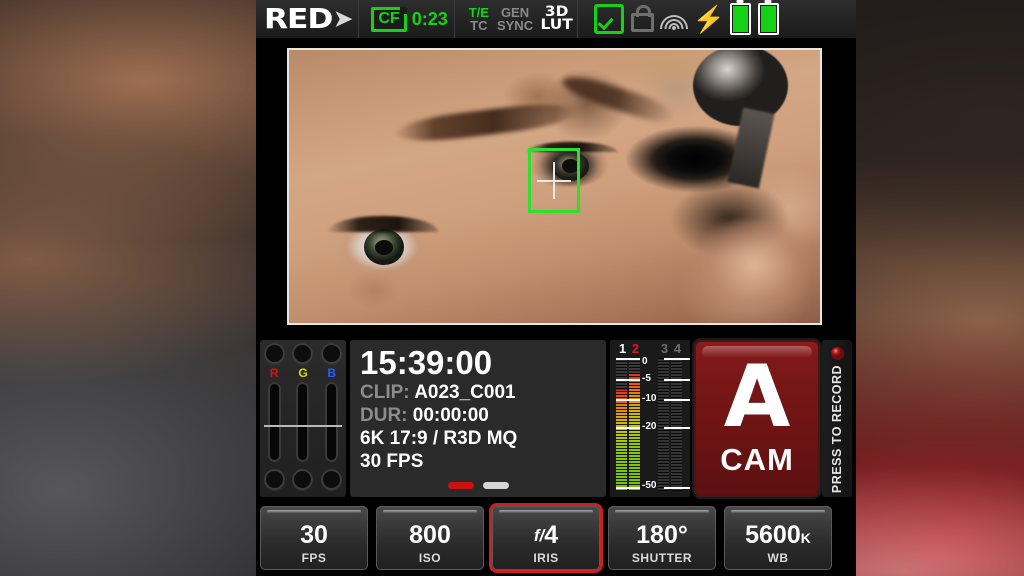 This screenshot has height=576, width=1024. What do you see at coordinates (643, 18) in the screenshot?
I see `lock-icon` at bounding box center [643, 18].